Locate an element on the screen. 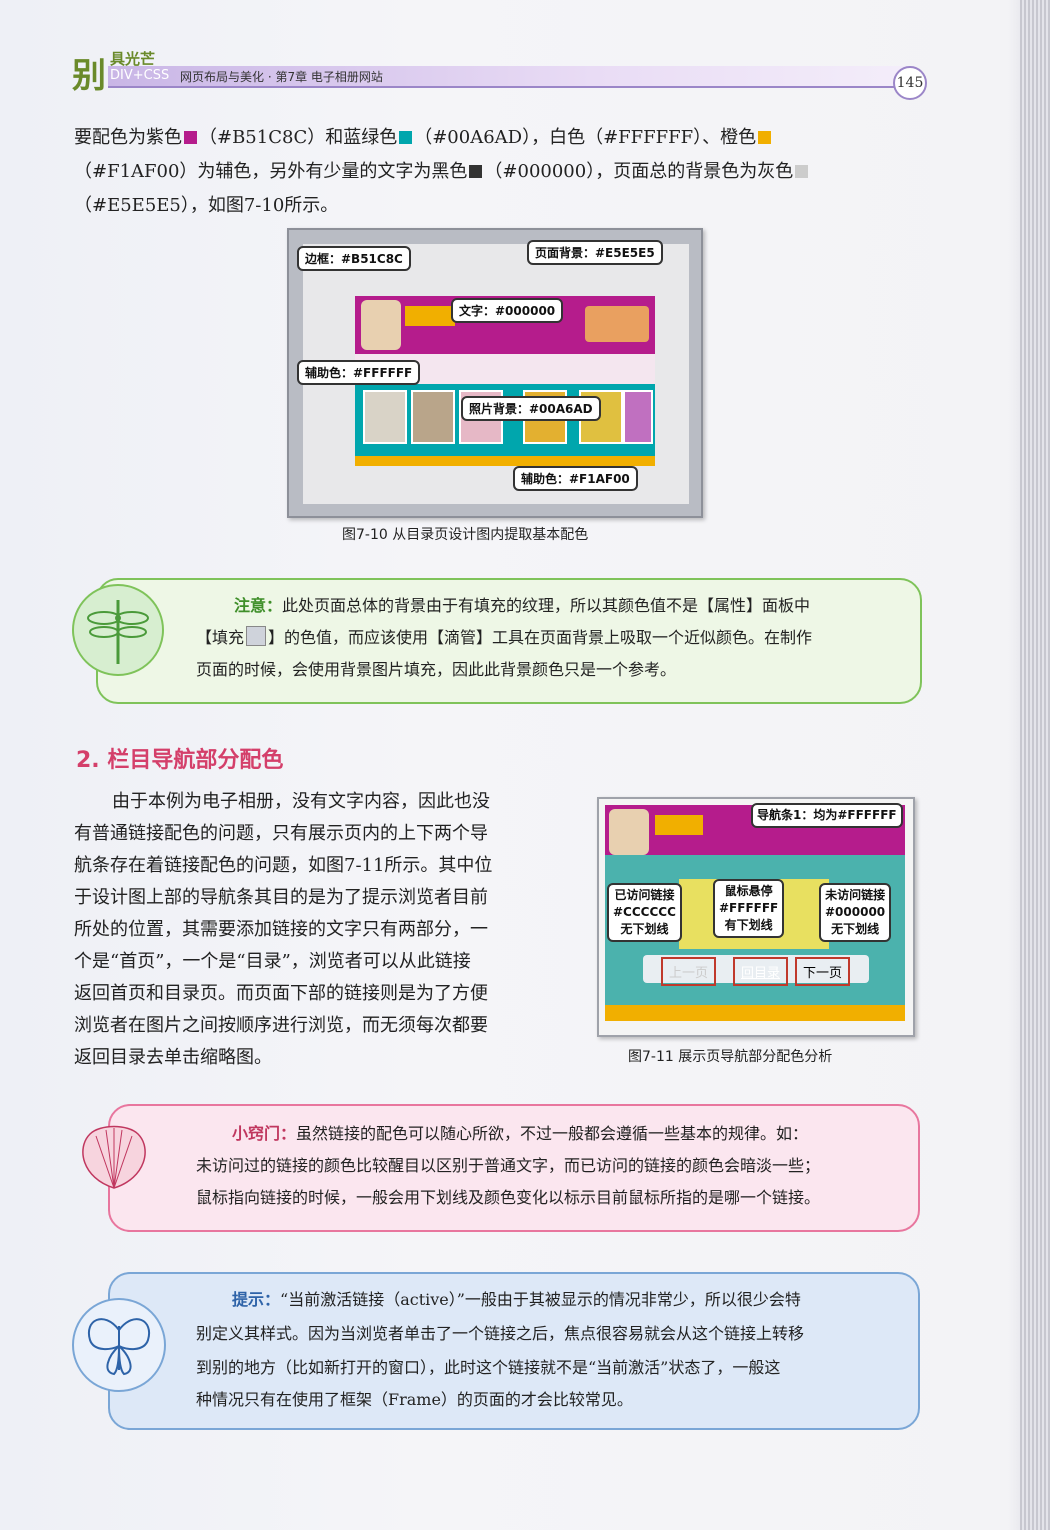  label-nav-bar: 导航条1：均为#FFFFFF is located at coordinates (827, 815).